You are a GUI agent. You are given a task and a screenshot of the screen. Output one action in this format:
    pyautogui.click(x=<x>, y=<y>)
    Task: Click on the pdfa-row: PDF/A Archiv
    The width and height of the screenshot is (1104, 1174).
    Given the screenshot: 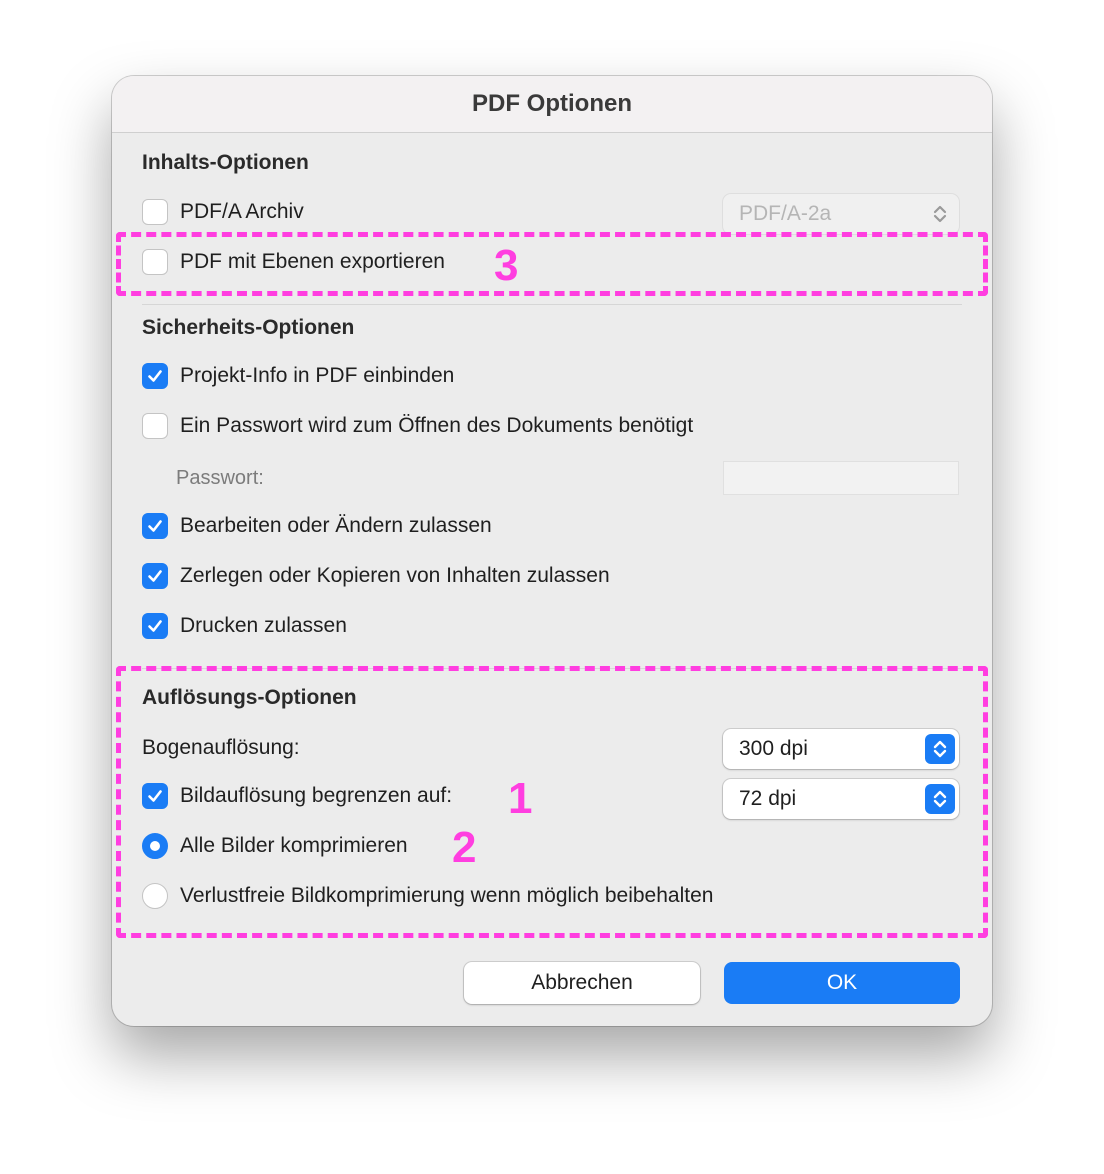 What is the action you would take?
    pyautogui.click(x=223, y=212)
    